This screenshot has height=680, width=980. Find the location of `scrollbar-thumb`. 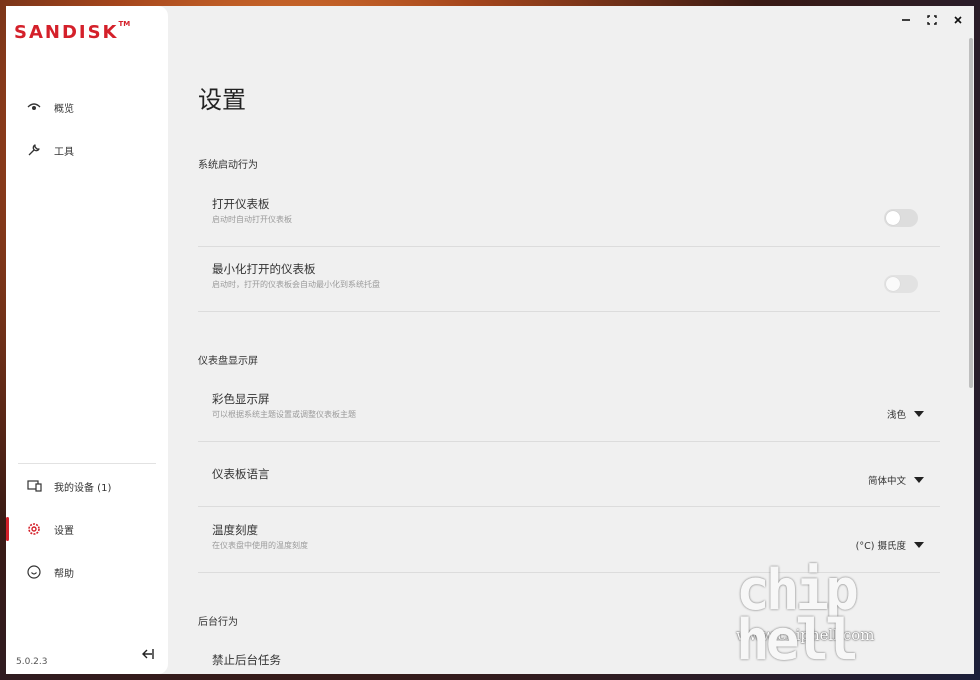

scrollbar-thumb is located at coordinates (971, 213).